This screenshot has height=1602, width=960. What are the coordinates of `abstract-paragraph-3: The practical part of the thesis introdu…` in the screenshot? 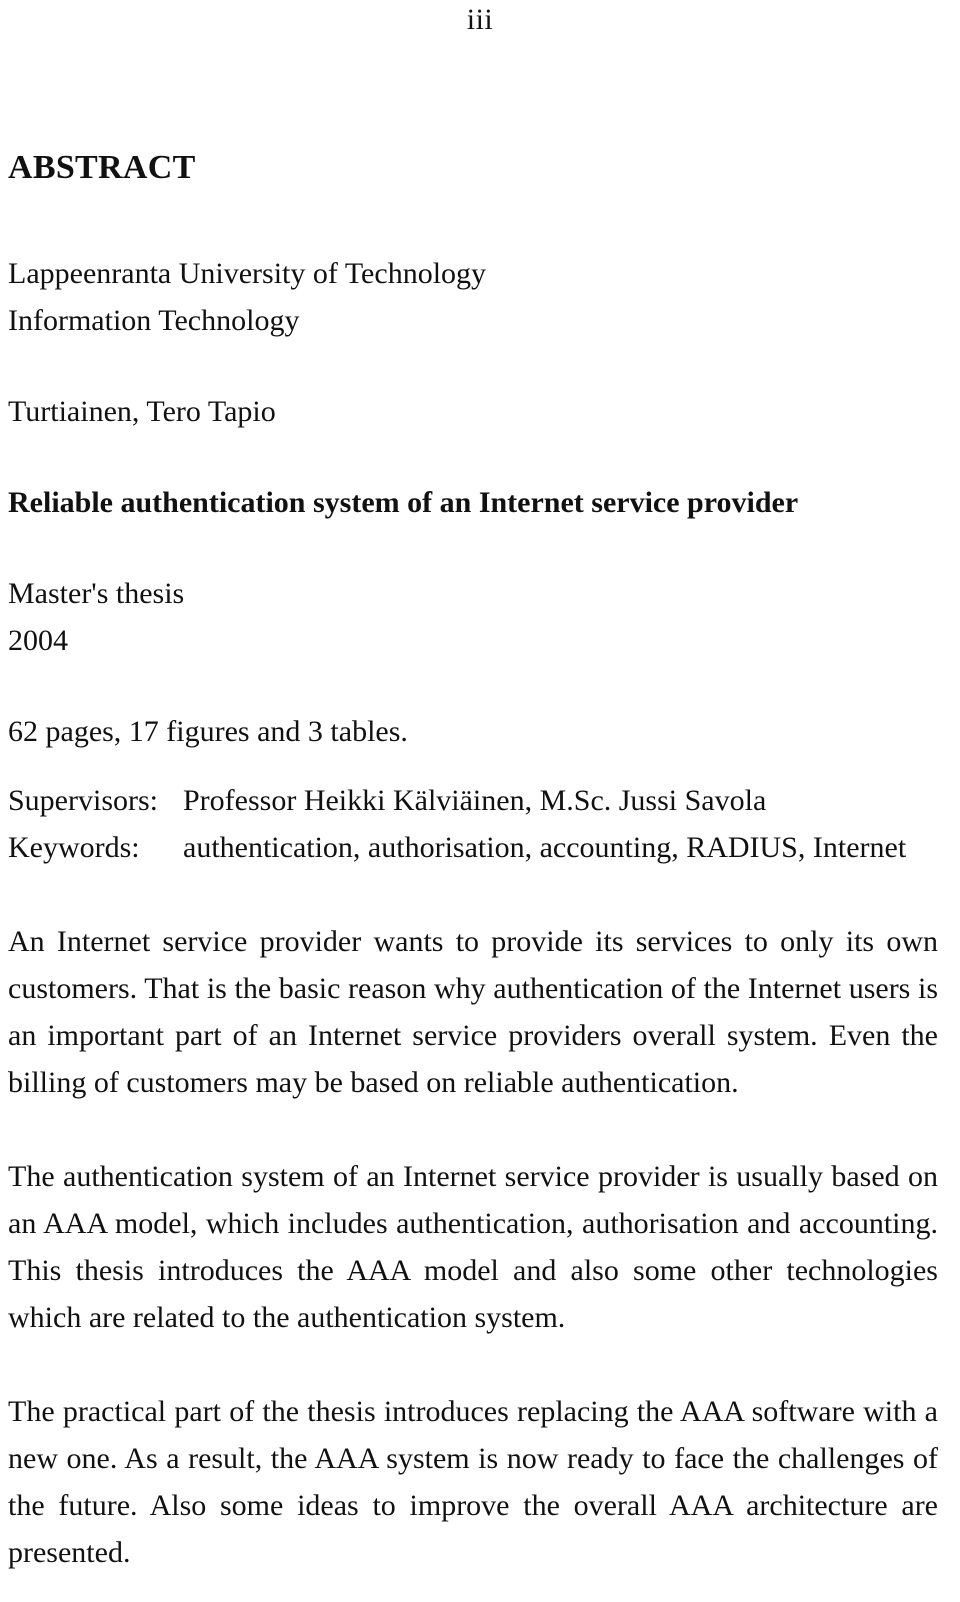 It's located at (473, 1482).